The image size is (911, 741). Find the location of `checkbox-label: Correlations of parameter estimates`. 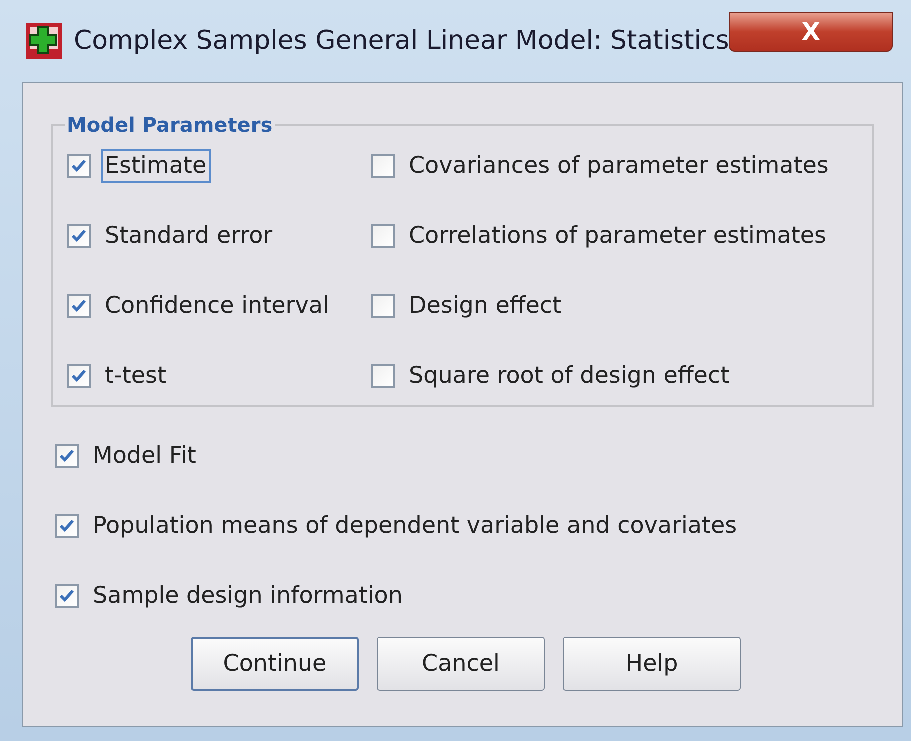

checkbox-label: Correlations of parameter estimates is located at coordinates (618, 236).